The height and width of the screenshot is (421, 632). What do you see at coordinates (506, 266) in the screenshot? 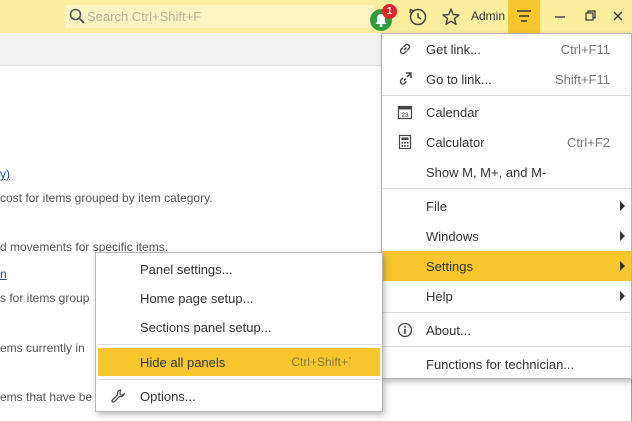
I see `menu-item-settings: Settings` at bounding box center [506, 266].